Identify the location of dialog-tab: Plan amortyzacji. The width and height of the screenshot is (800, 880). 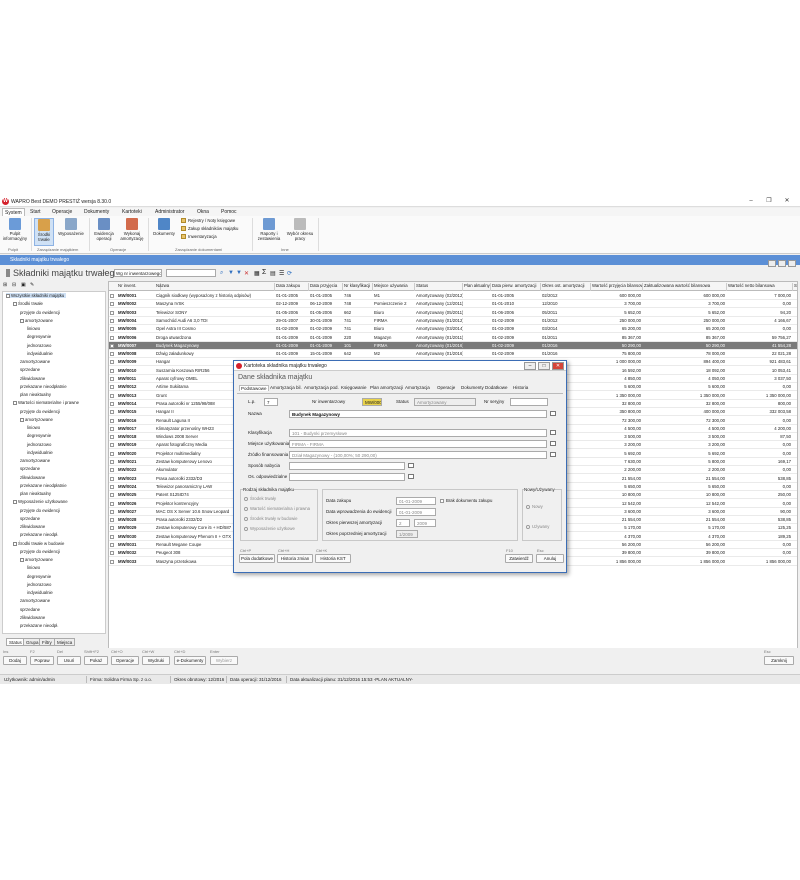
(386, 387).